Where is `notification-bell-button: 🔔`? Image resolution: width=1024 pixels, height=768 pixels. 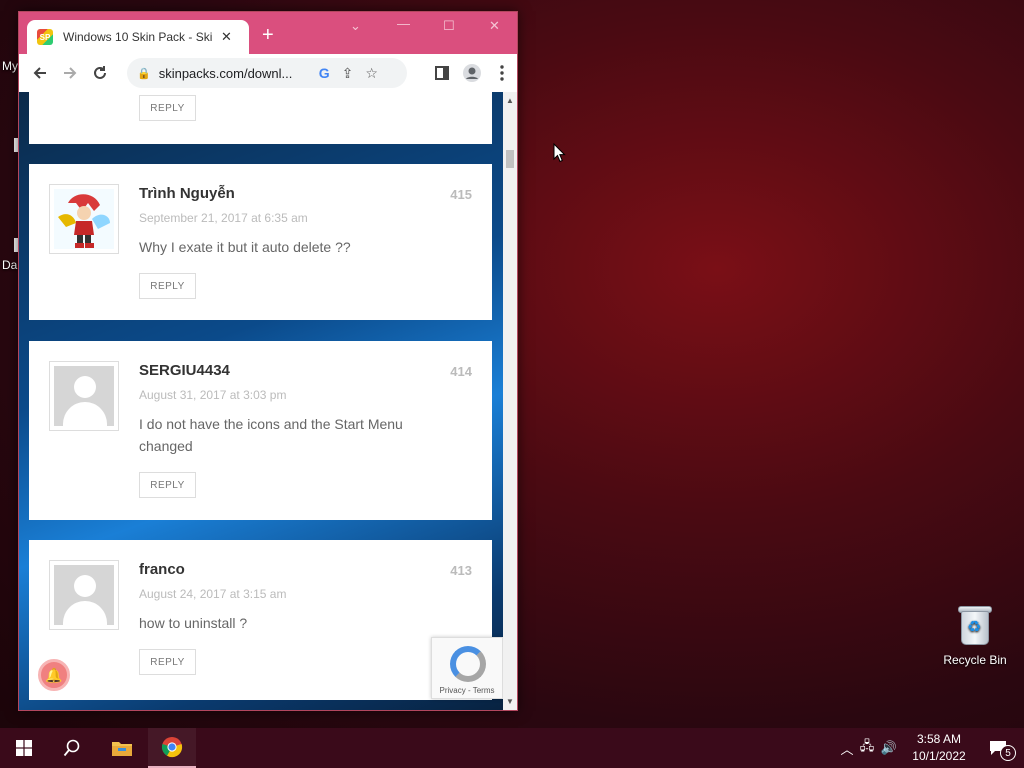
notification-bell-button: 🔔 is located at coordinates (54, 675).